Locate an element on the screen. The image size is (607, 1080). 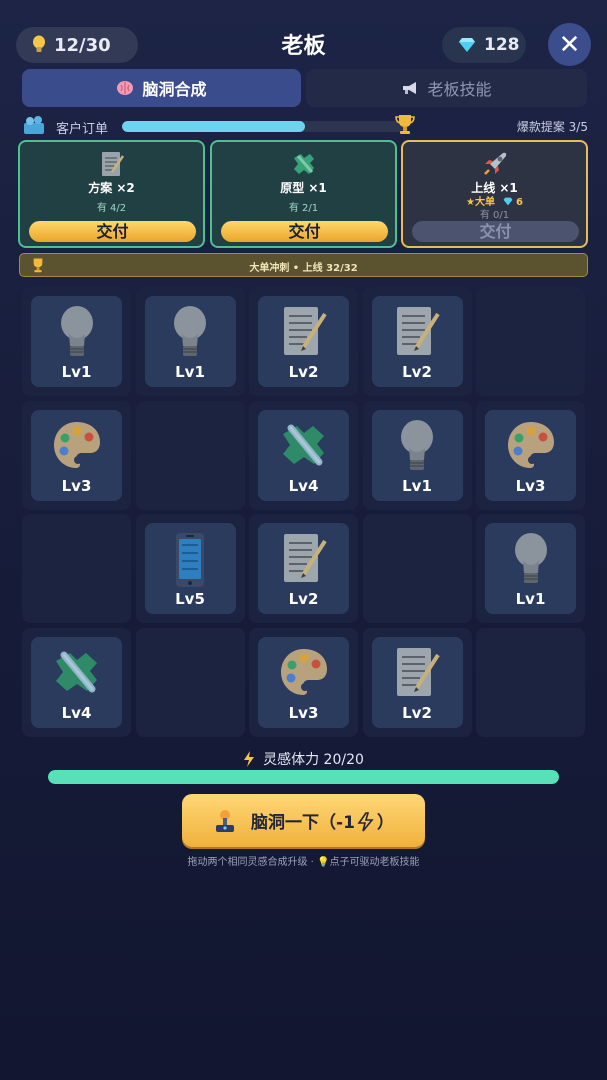
phone-icon is located at coordinates (190, 560).